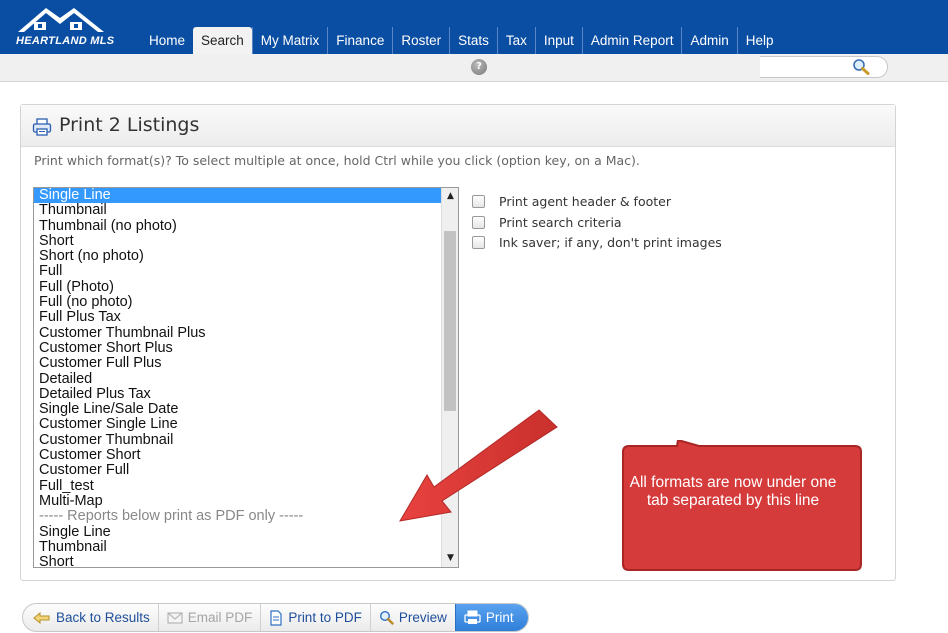 This screenshot has height=633, width=948. I want to click on email-pdf-button: Email PDF, so click(209, 617).